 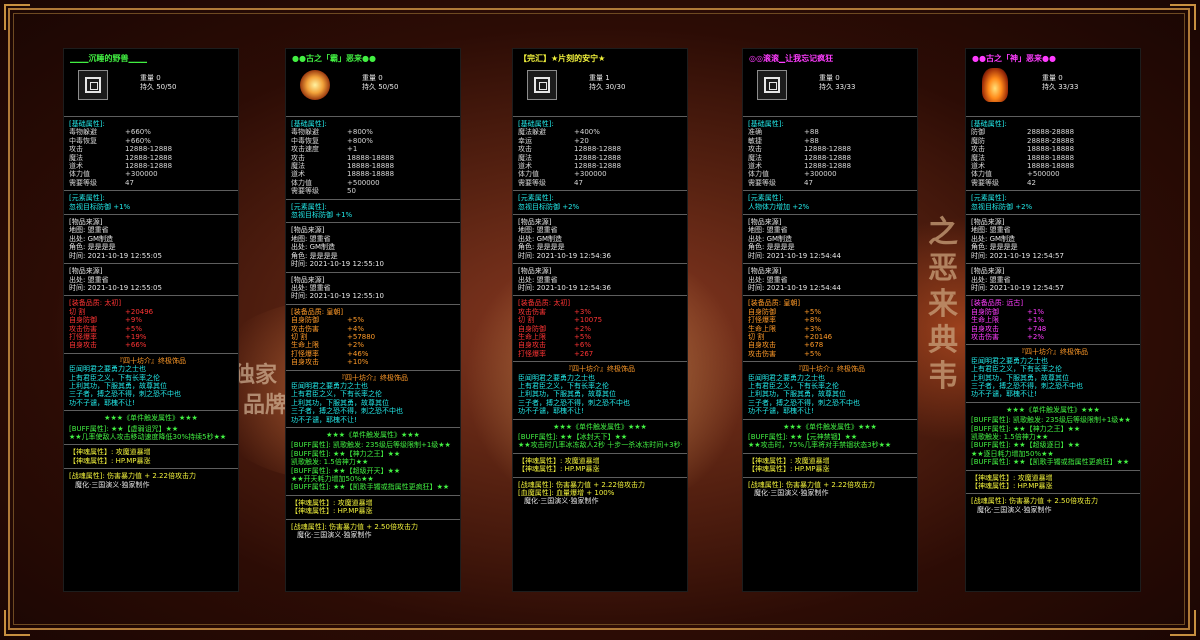 I want to click on quality-value: +8%, so click(x=812, y=320).